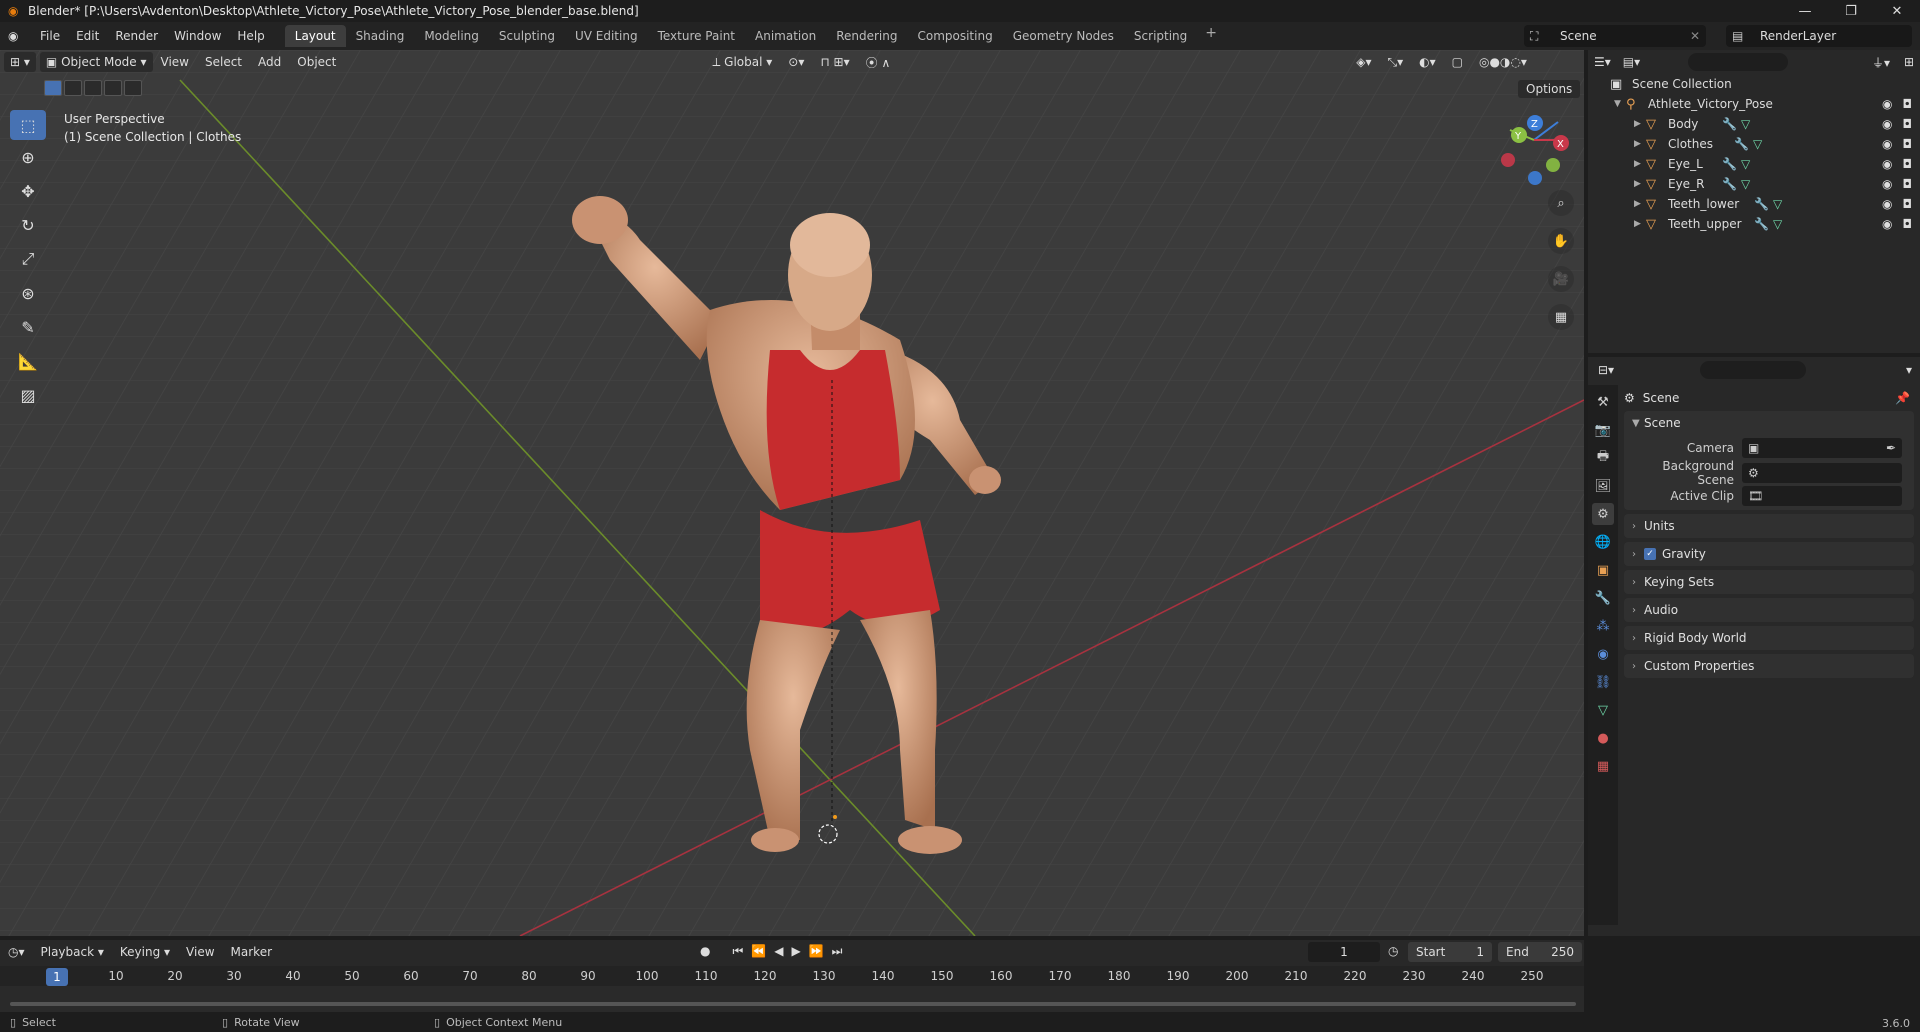 The image size is (1920, 1032). What do you see at coordinates (50, 36) in the screenshot?
I see `menu-file: File` at bounding box center [50, 36].